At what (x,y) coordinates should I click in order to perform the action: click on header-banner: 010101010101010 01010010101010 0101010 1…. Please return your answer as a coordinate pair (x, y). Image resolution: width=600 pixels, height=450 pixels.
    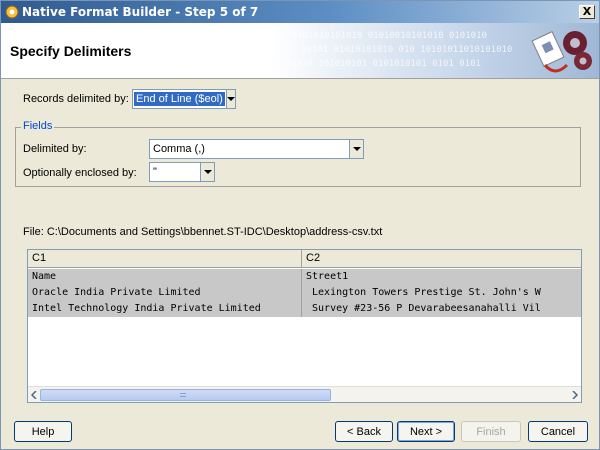
    Looking at the image, I should click on (300, 51).